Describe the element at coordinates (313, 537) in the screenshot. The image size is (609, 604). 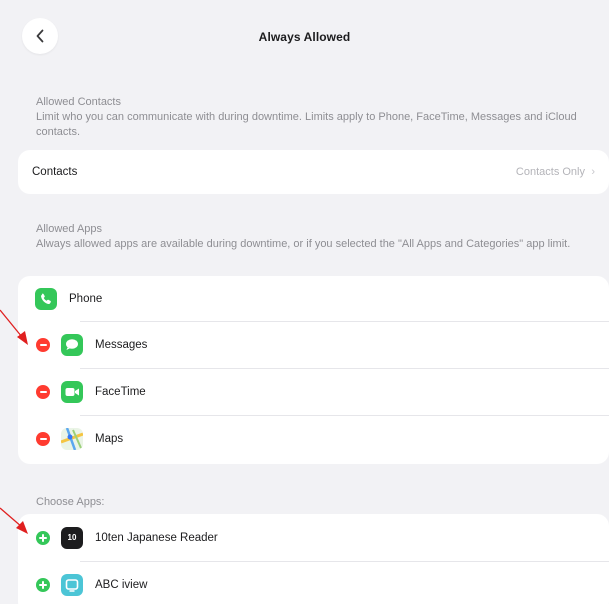
I see `list-item-10ten: 10 10ten Japanese Reader` at that location.